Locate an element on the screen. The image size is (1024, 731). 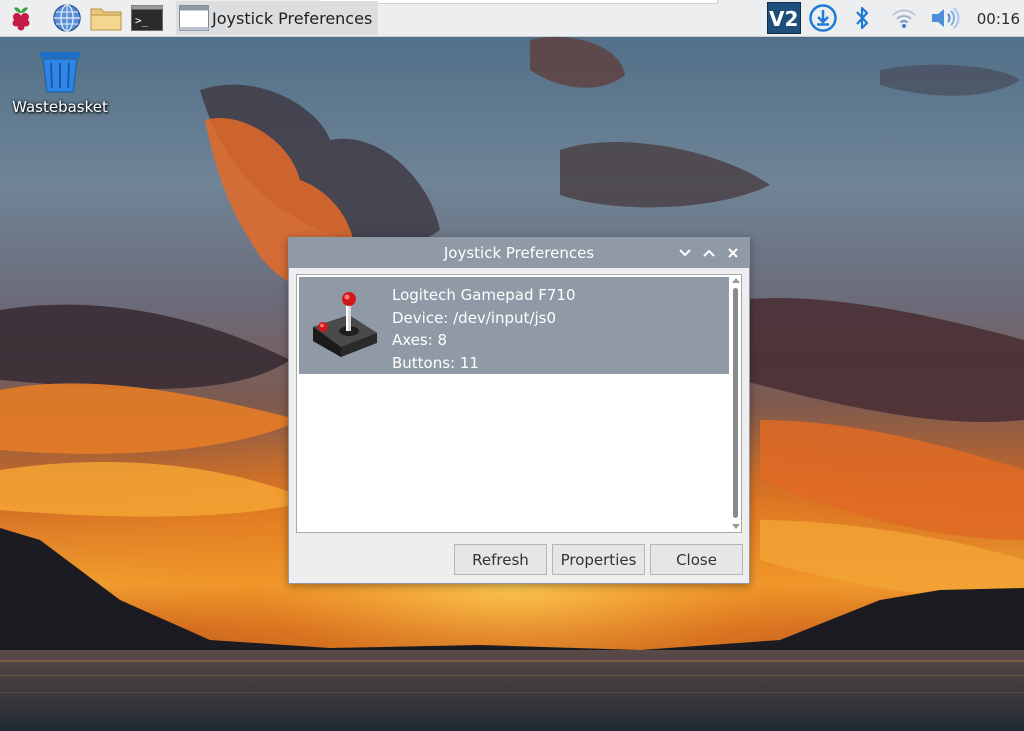
terminal-icon: >_ is located at coordinates (147, 18).